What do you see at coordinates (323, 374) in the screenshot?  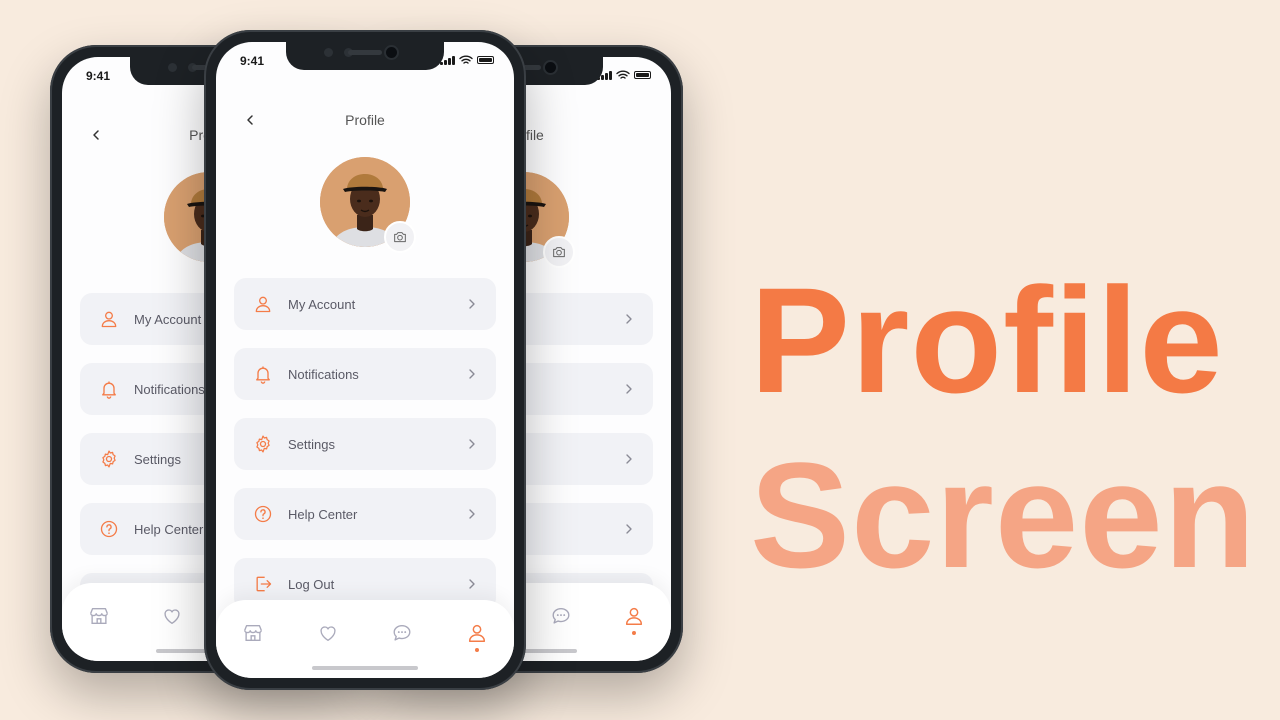 I see `menu-item-label: Notifications` at bounding box center [323, 374].